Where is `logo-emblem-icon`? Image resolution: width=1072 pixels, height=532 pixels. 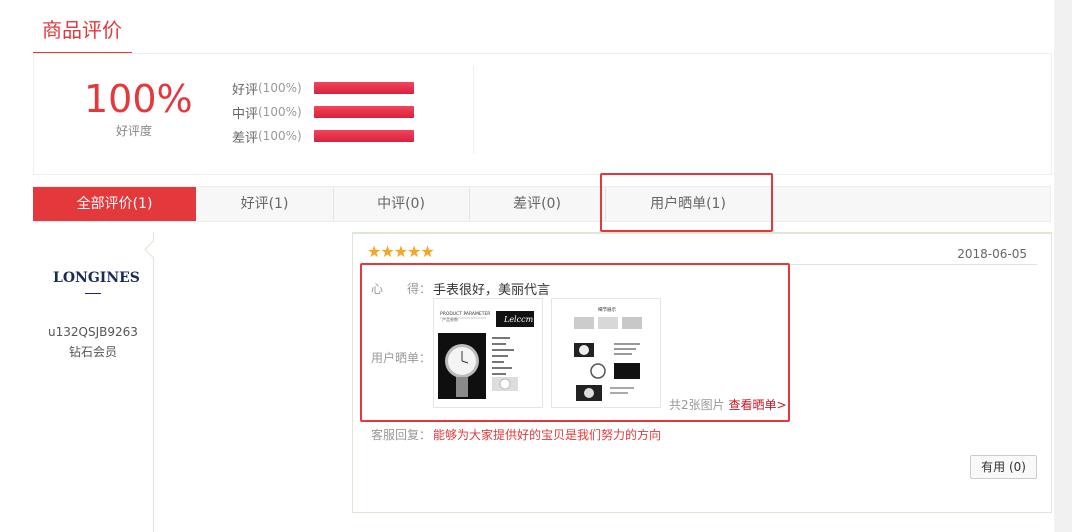
logo-emblem-icon is located at coordinates (93, 290).